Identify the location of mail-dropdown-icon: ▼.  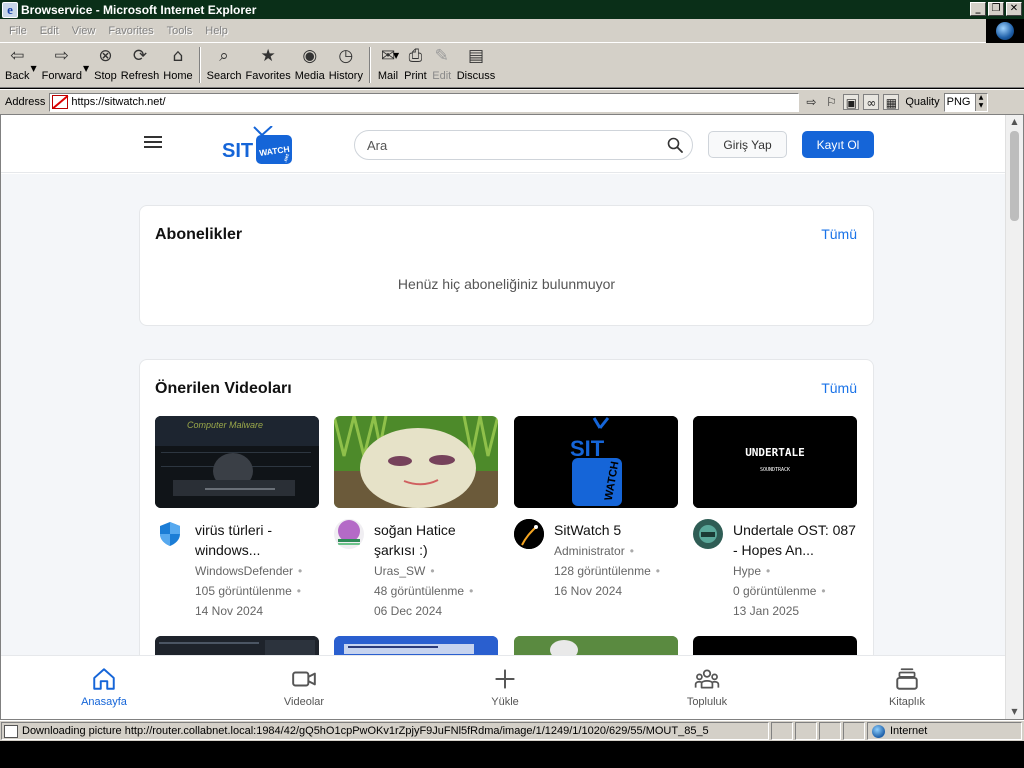
(396, 55).